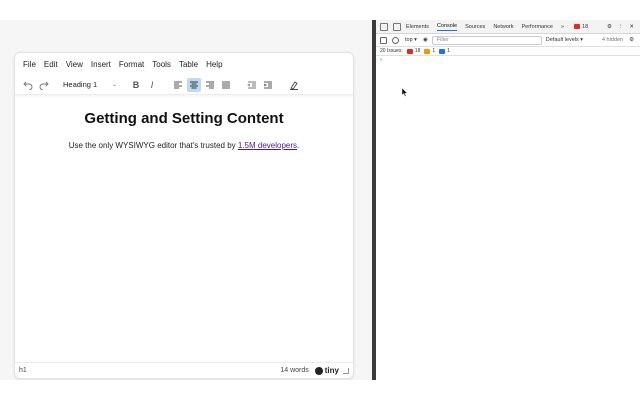 Image resolution: width=640 pixels, height=400 pixels. I want to click on align-center-icon, so click(194, 84).